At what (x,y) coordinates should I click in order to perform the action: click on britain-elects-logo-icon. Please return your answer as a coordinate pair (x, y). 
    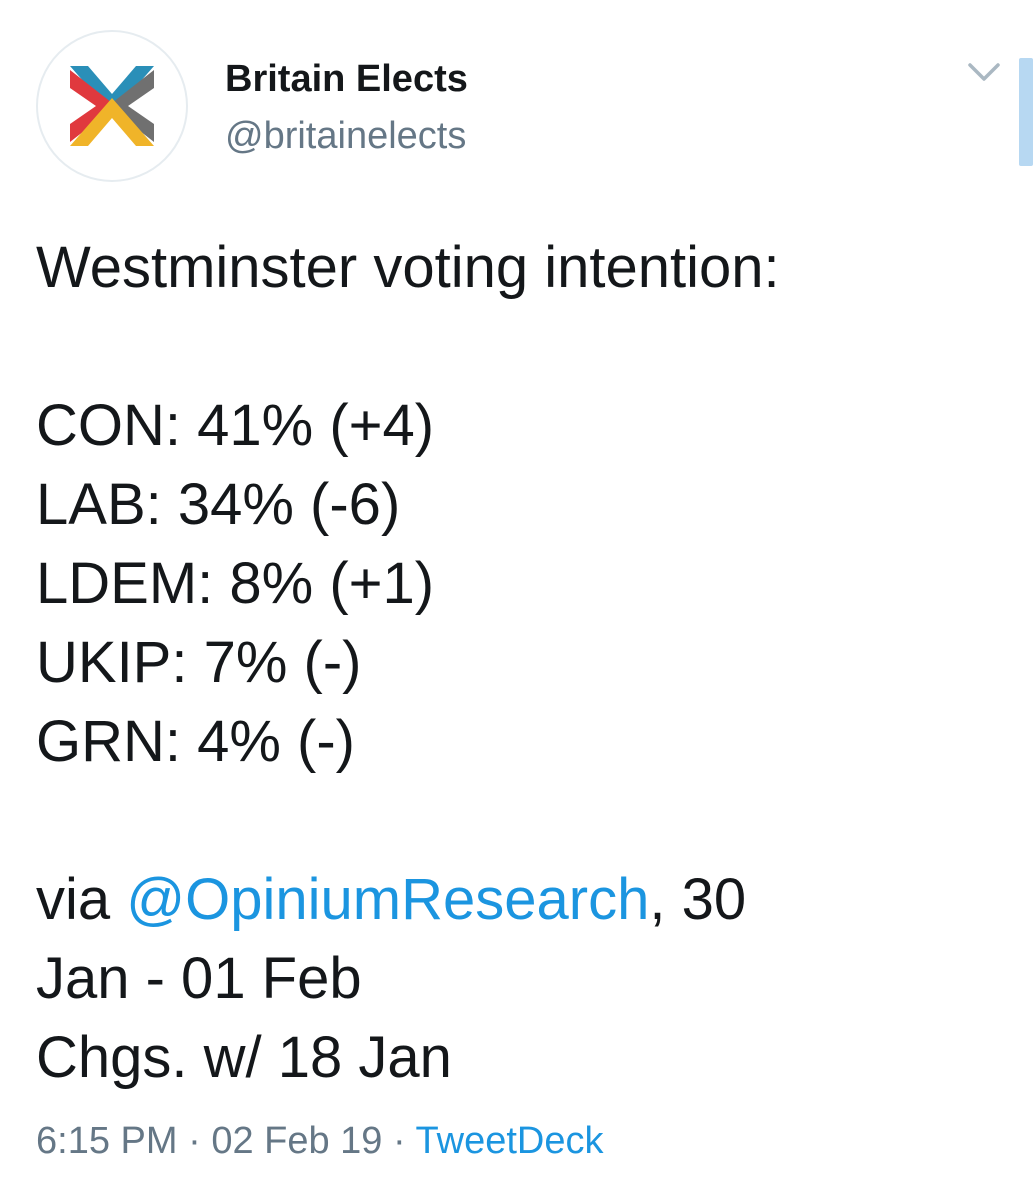
    Looking at the image, I should click on (112, 106).